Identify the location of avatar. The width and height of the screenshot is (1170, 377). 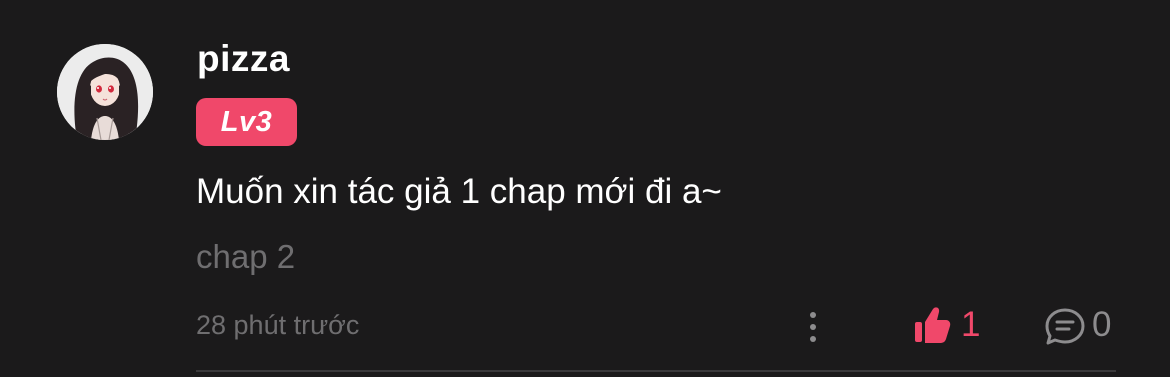
(105, 92).